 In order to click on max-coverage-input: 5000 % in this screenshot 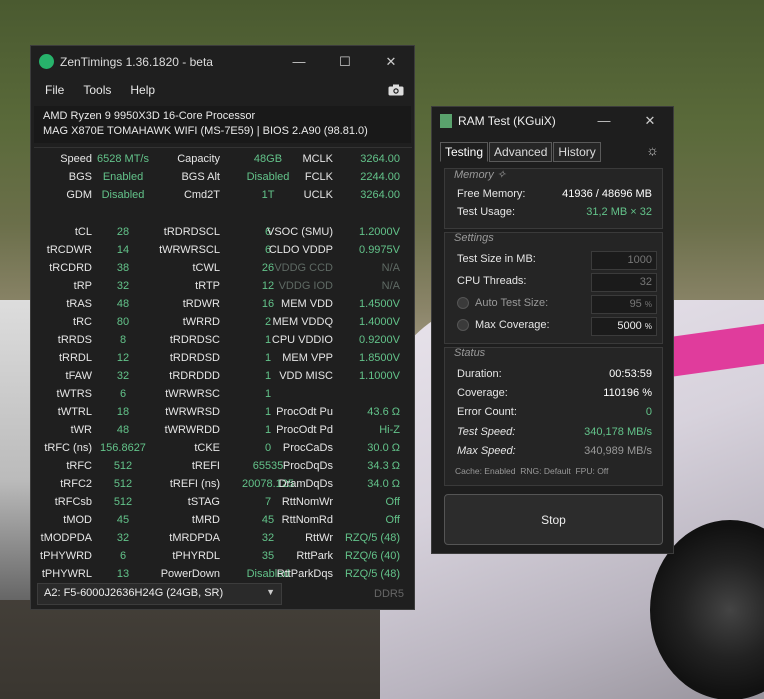, I will do `click(624, 326)`.